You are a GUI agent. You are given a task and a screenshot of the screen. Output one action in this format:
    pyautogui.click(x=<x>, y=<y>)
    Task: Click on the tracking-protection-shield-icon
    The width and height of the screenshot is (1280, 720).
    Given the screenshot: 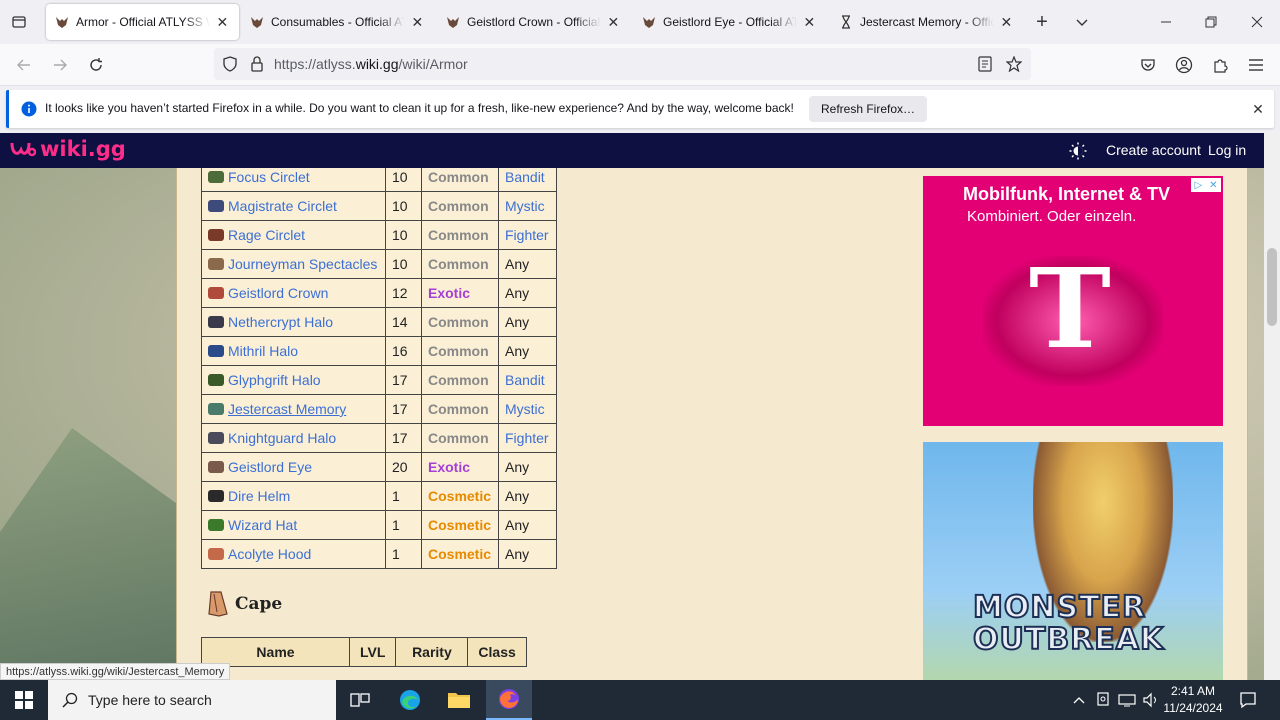 What is the action you would take?
    pyautogui.click(x=230, y=64)
    